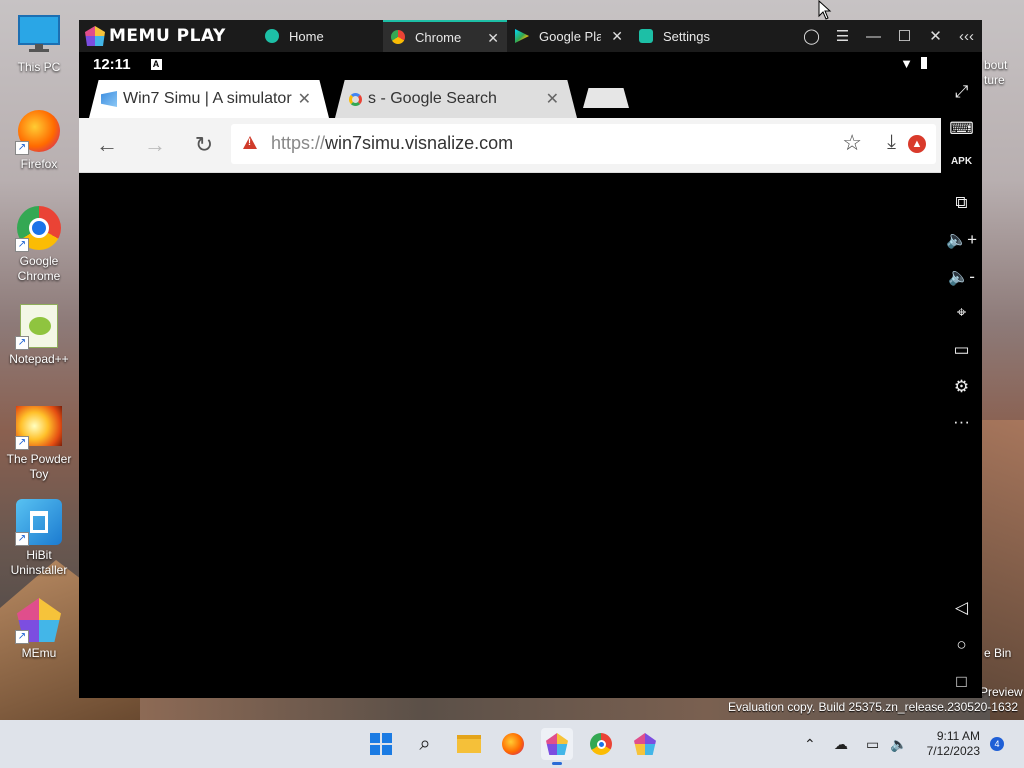  I want to click on desktop-icon-this-pc: This PC, so click(39, 42).